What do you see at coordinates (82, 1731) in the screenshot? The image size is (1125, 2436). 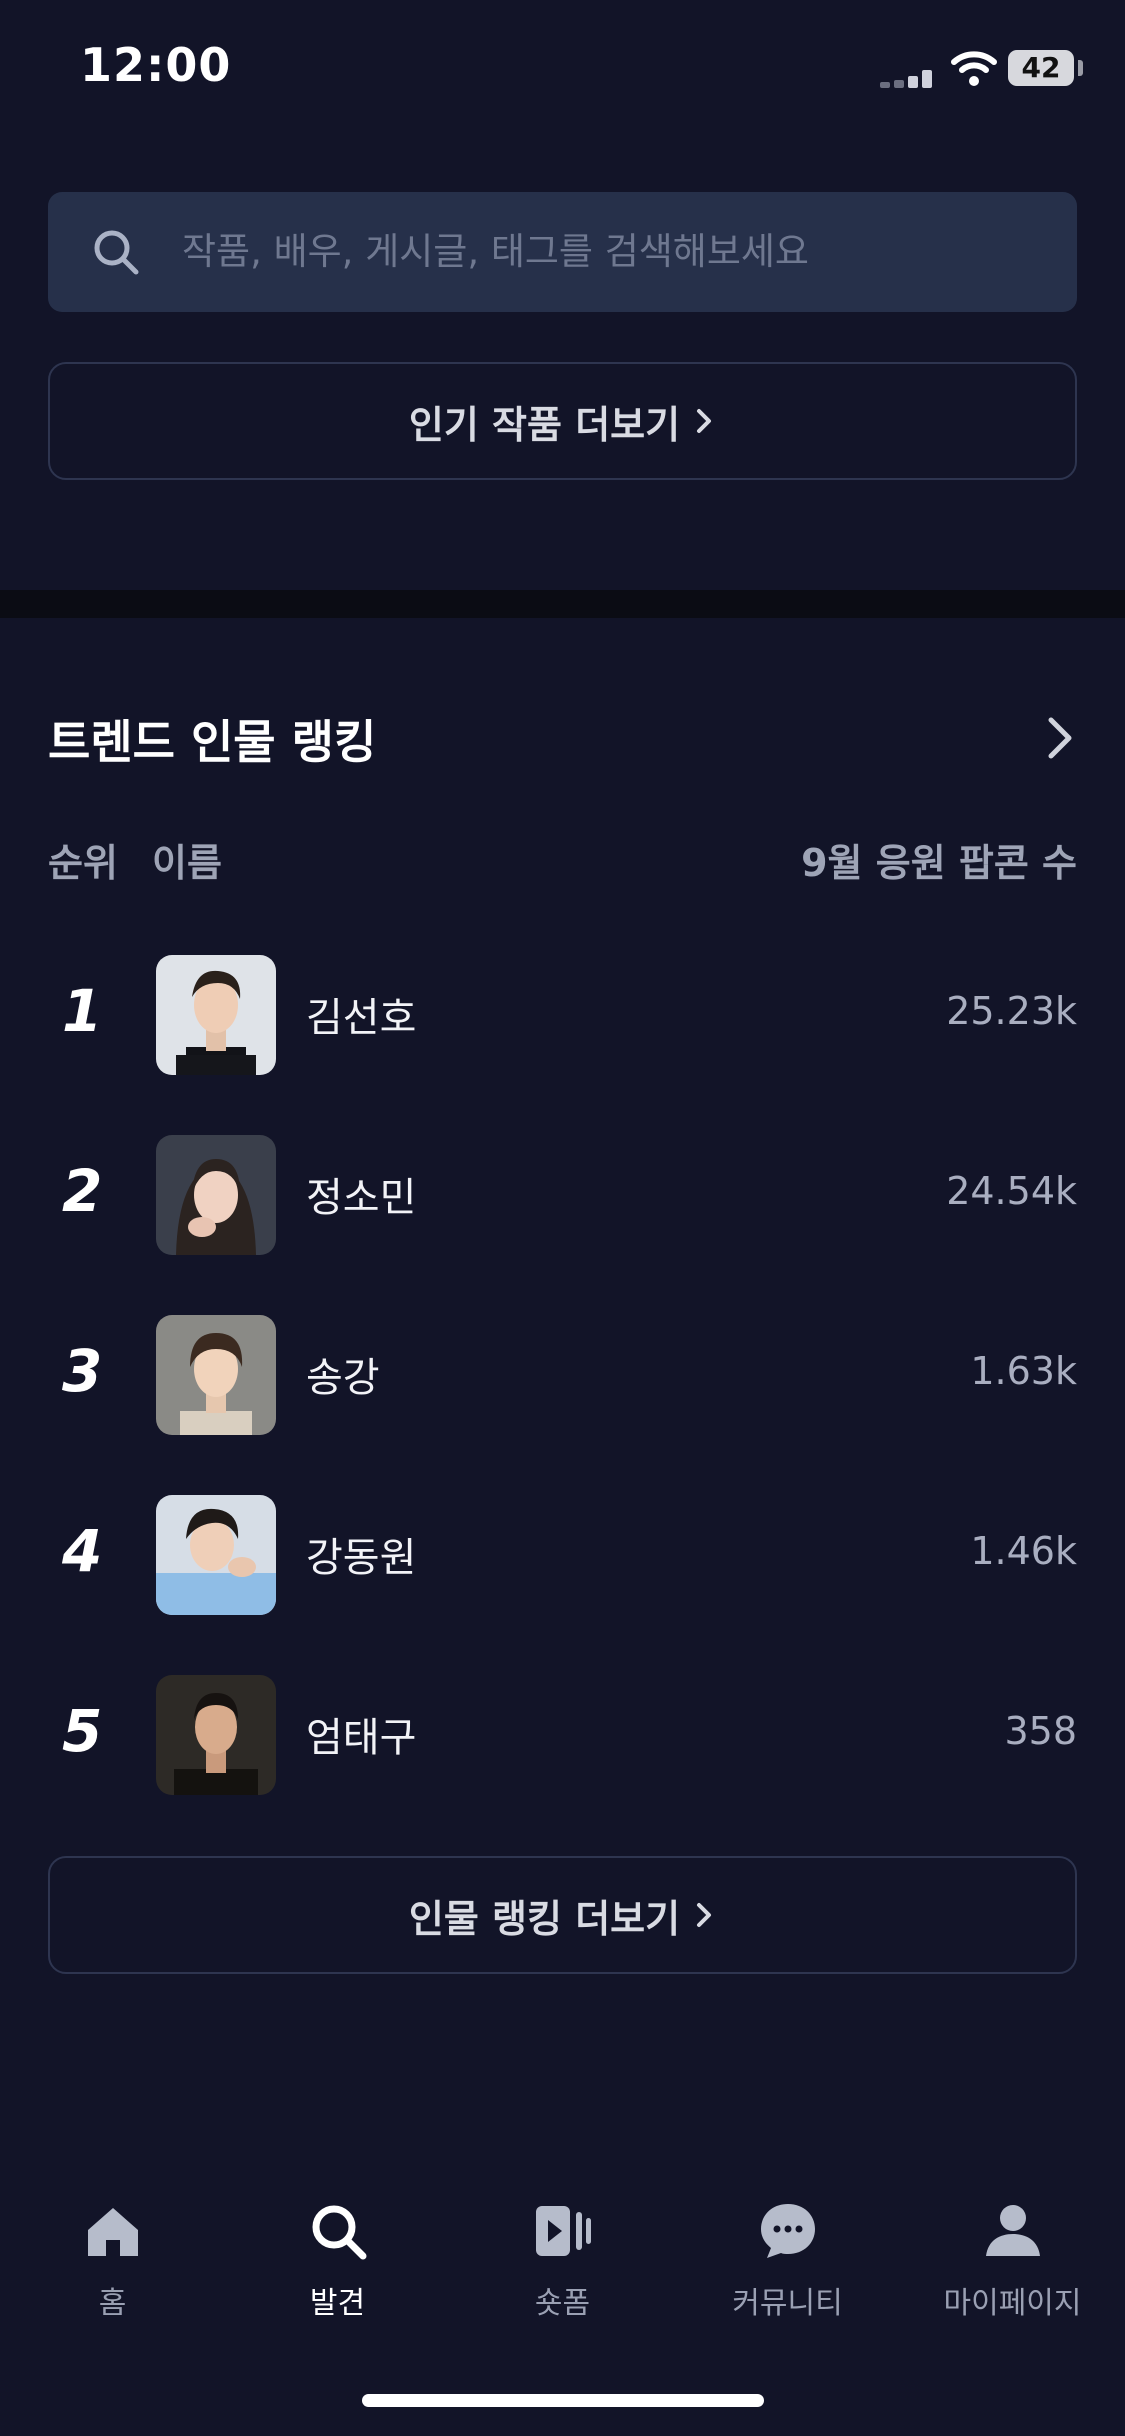 I see `rank-number: 5` at bounding box center [82, 1731].